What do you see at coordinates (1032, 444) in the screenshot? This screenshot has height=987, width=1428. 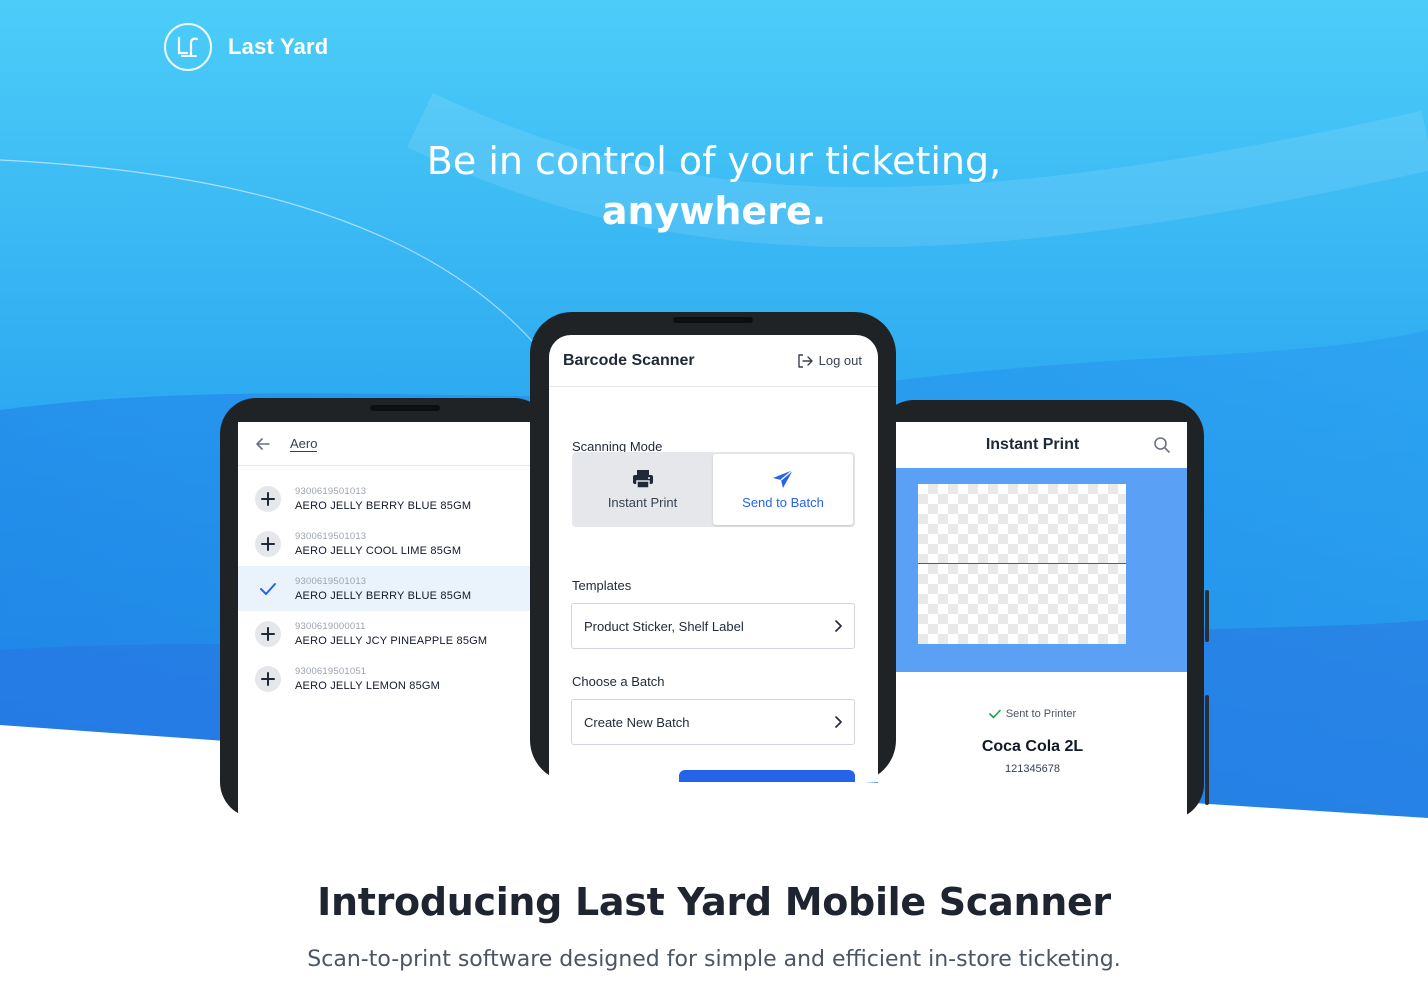 I see `instant-print-title: Instant Print` at bounding box center [1032, 444].